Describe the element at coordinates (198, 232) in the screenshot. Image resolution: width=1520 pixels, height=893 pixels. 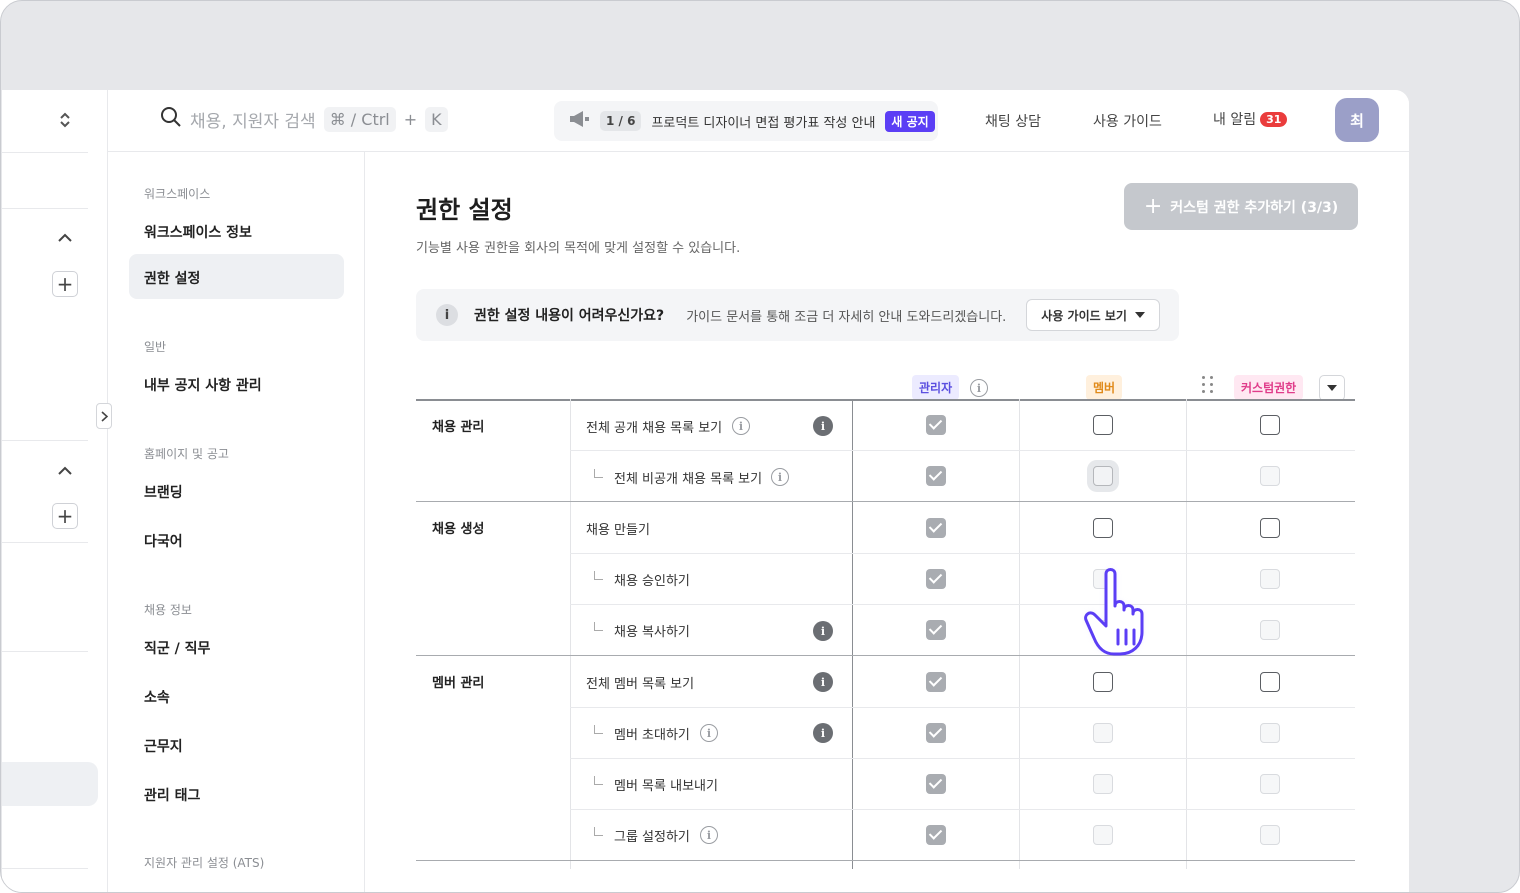
I see `sidebar-item-workspace-info: 워크스페이스 정보` at that location.